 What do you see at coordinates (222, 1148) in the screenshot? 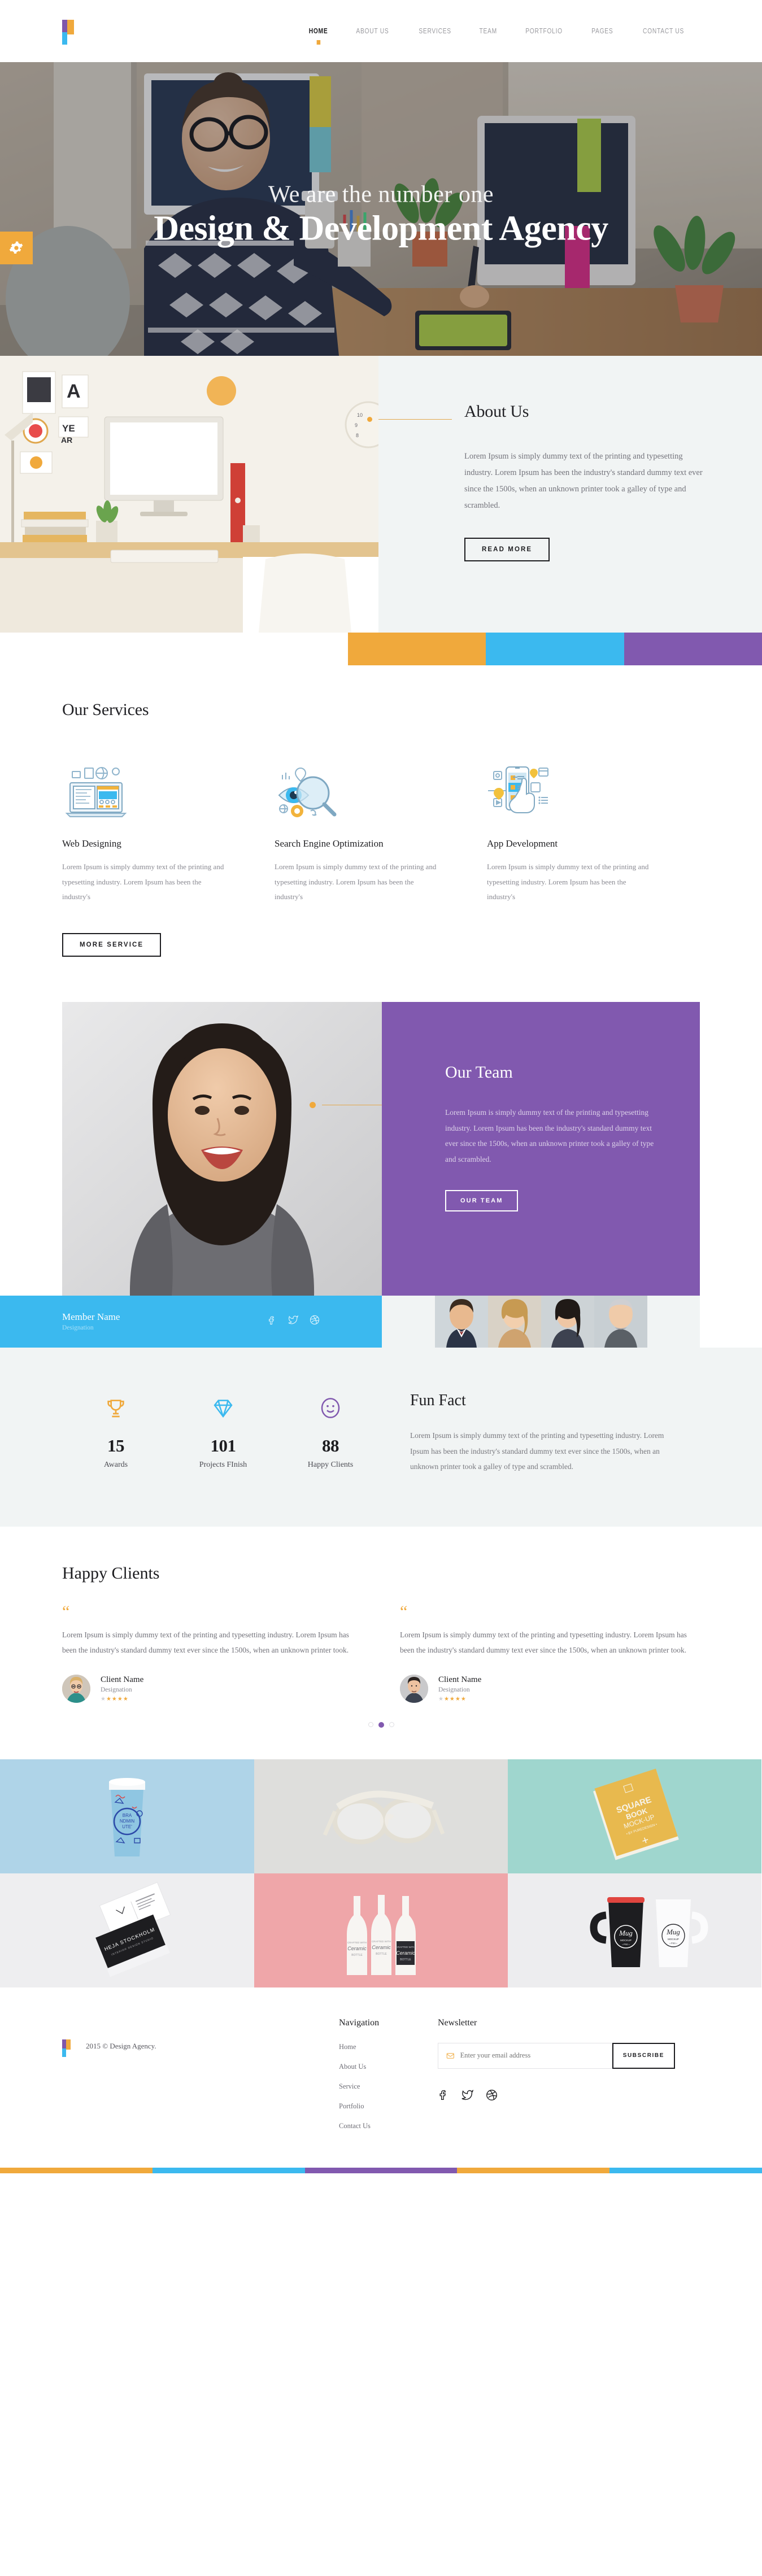
I see `team-photo` at bounding box center [222, 1148].